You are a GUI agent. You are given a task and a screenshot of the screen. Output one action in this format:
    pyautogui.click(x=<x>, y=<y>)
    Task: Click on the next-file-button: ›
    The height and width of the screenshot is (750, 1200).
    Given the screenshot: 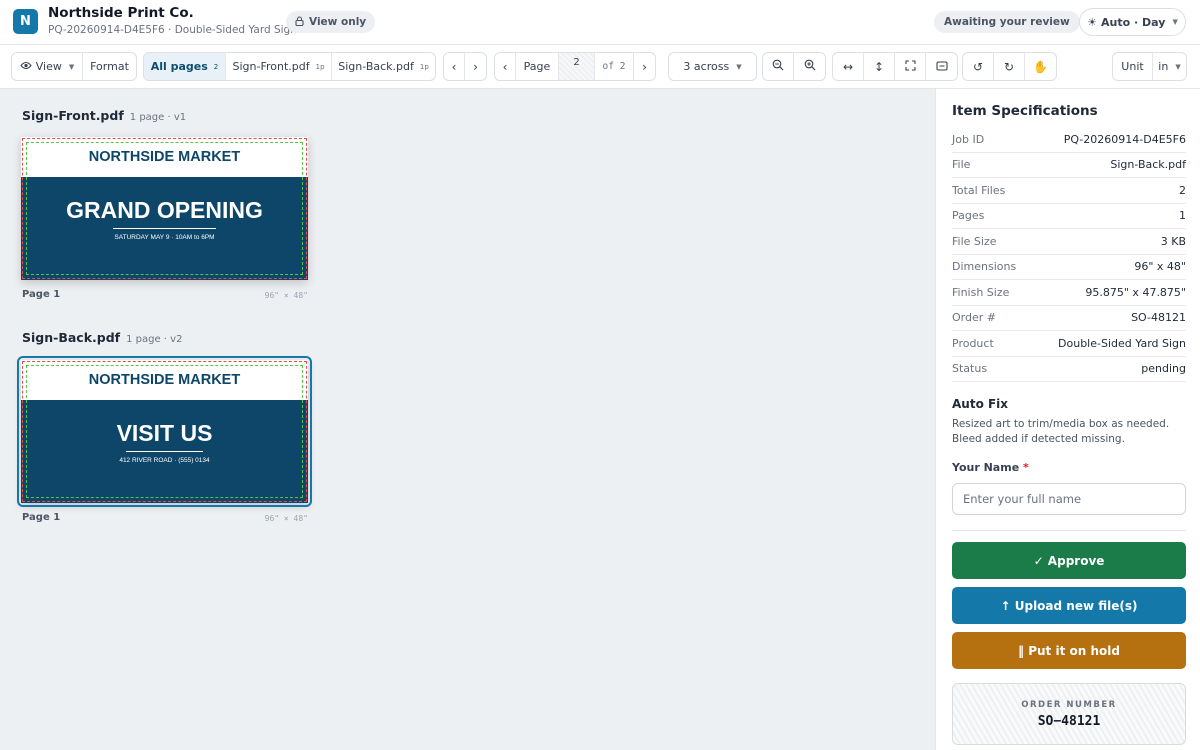 What is the action you would take?
    pyautogui.click(x=475, y=66)
    